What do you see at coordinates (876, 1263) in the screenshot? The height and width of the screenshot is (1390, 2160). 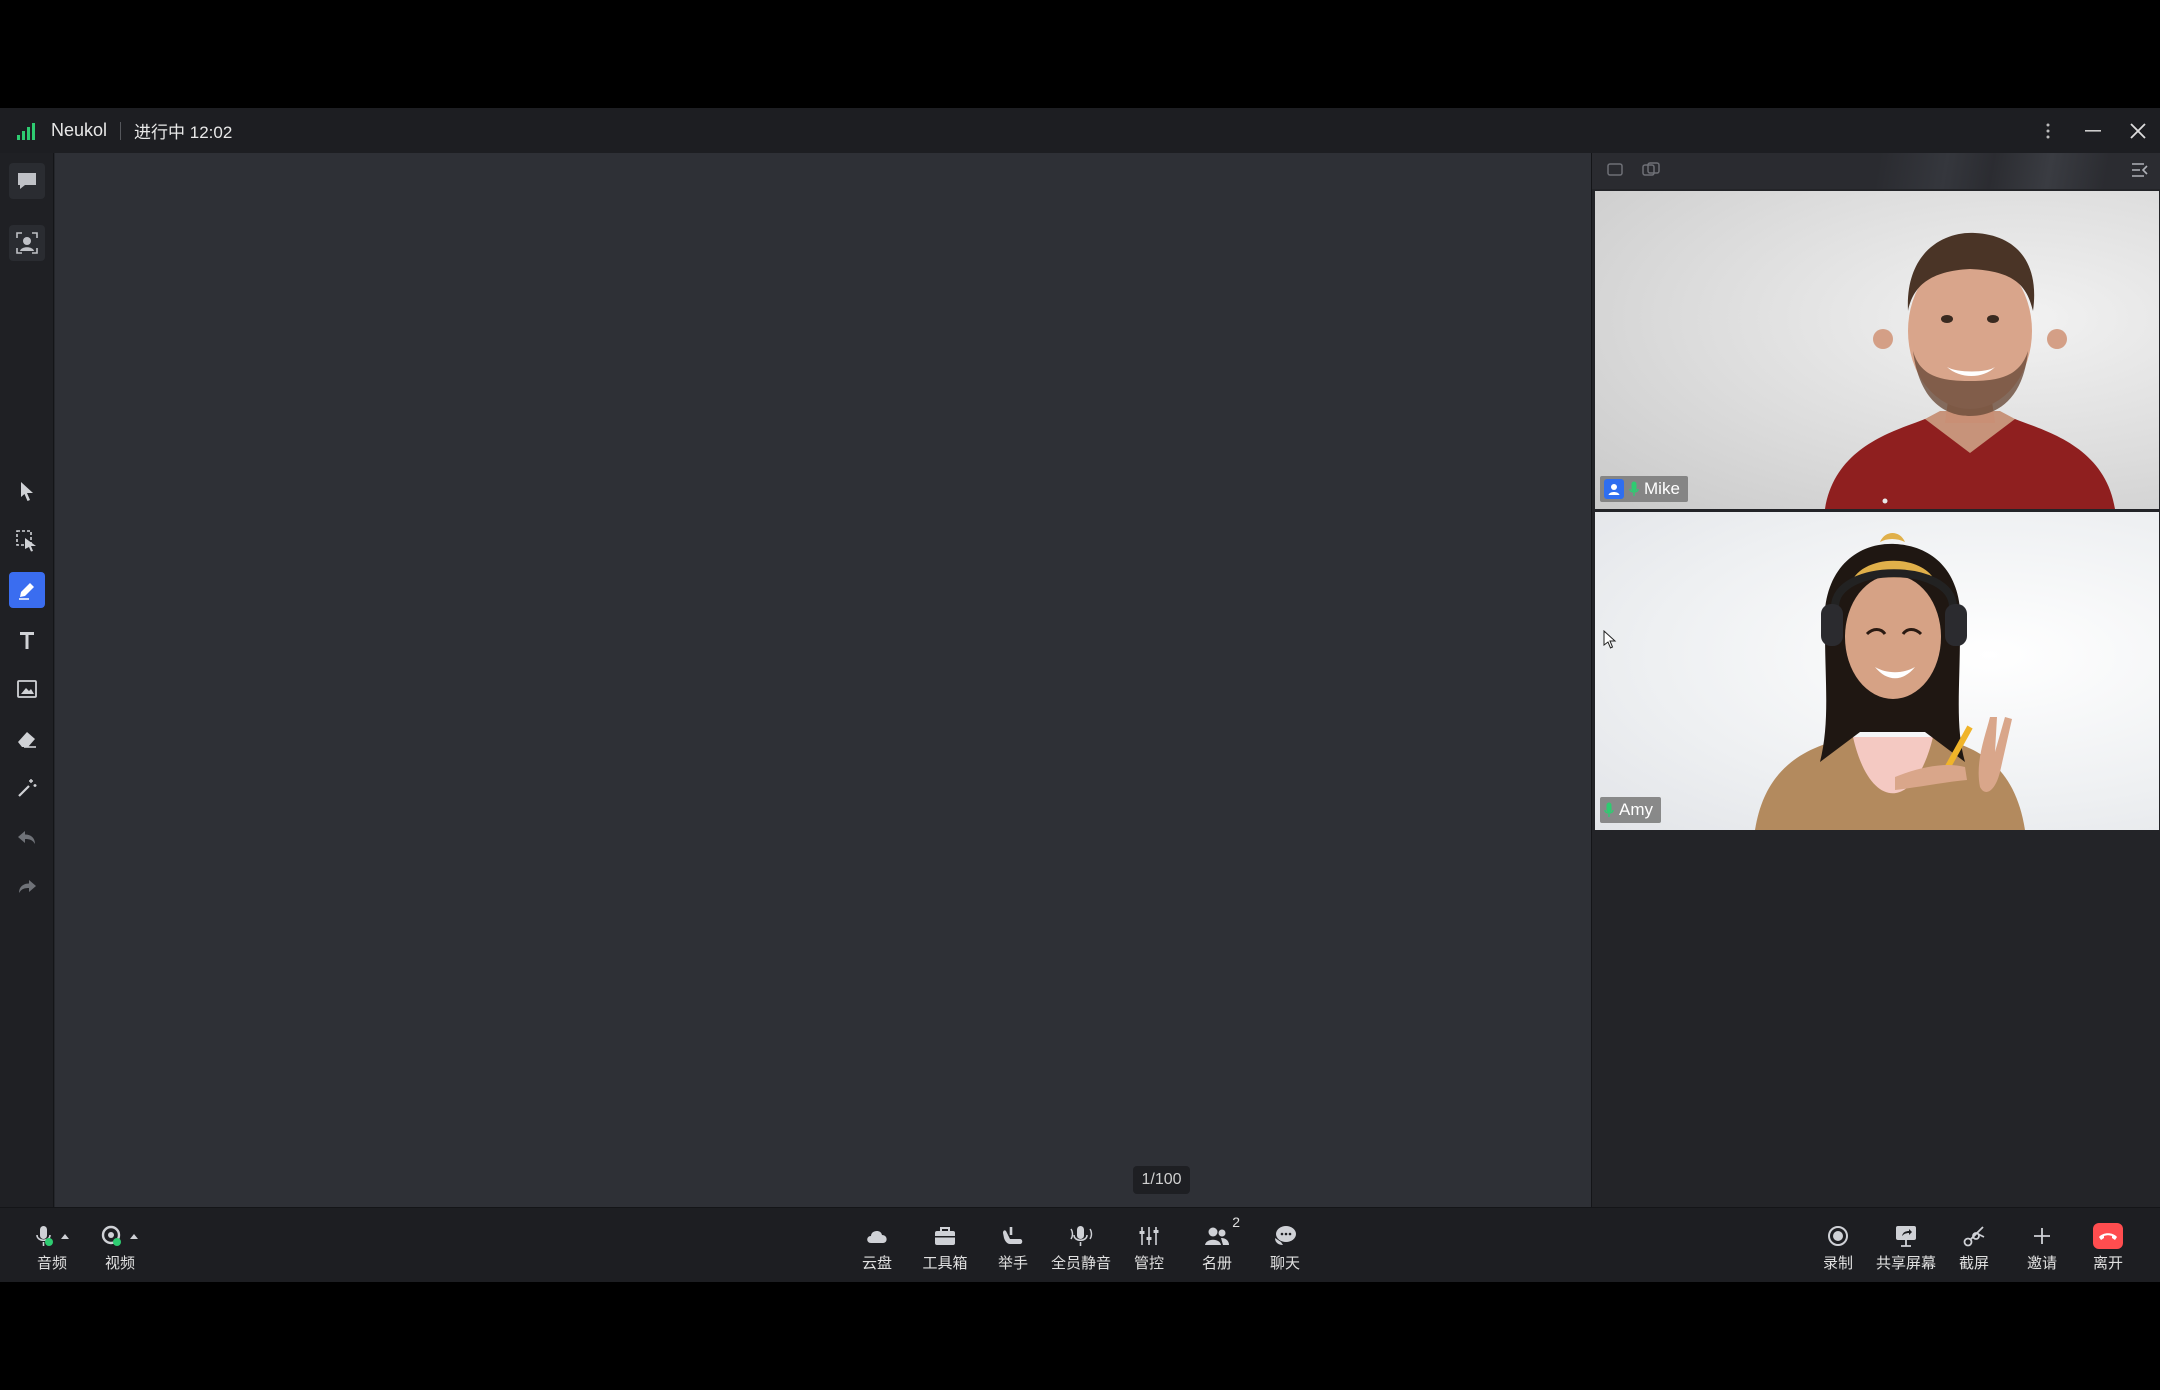 I see `cloud-drive-label: 云盘` at bounding box center [876, 1263].